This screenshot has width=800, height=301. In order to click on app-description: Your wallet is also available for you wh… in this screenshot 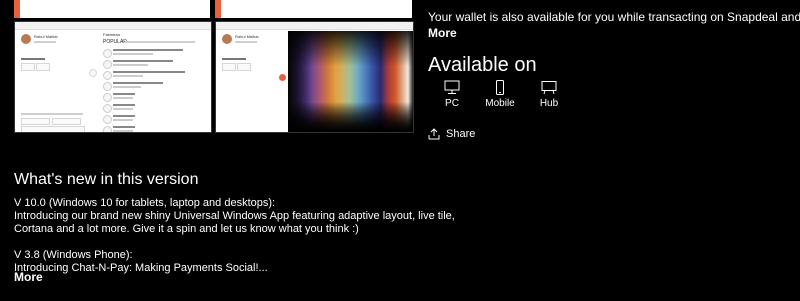, I will do `click(614, 17)`.